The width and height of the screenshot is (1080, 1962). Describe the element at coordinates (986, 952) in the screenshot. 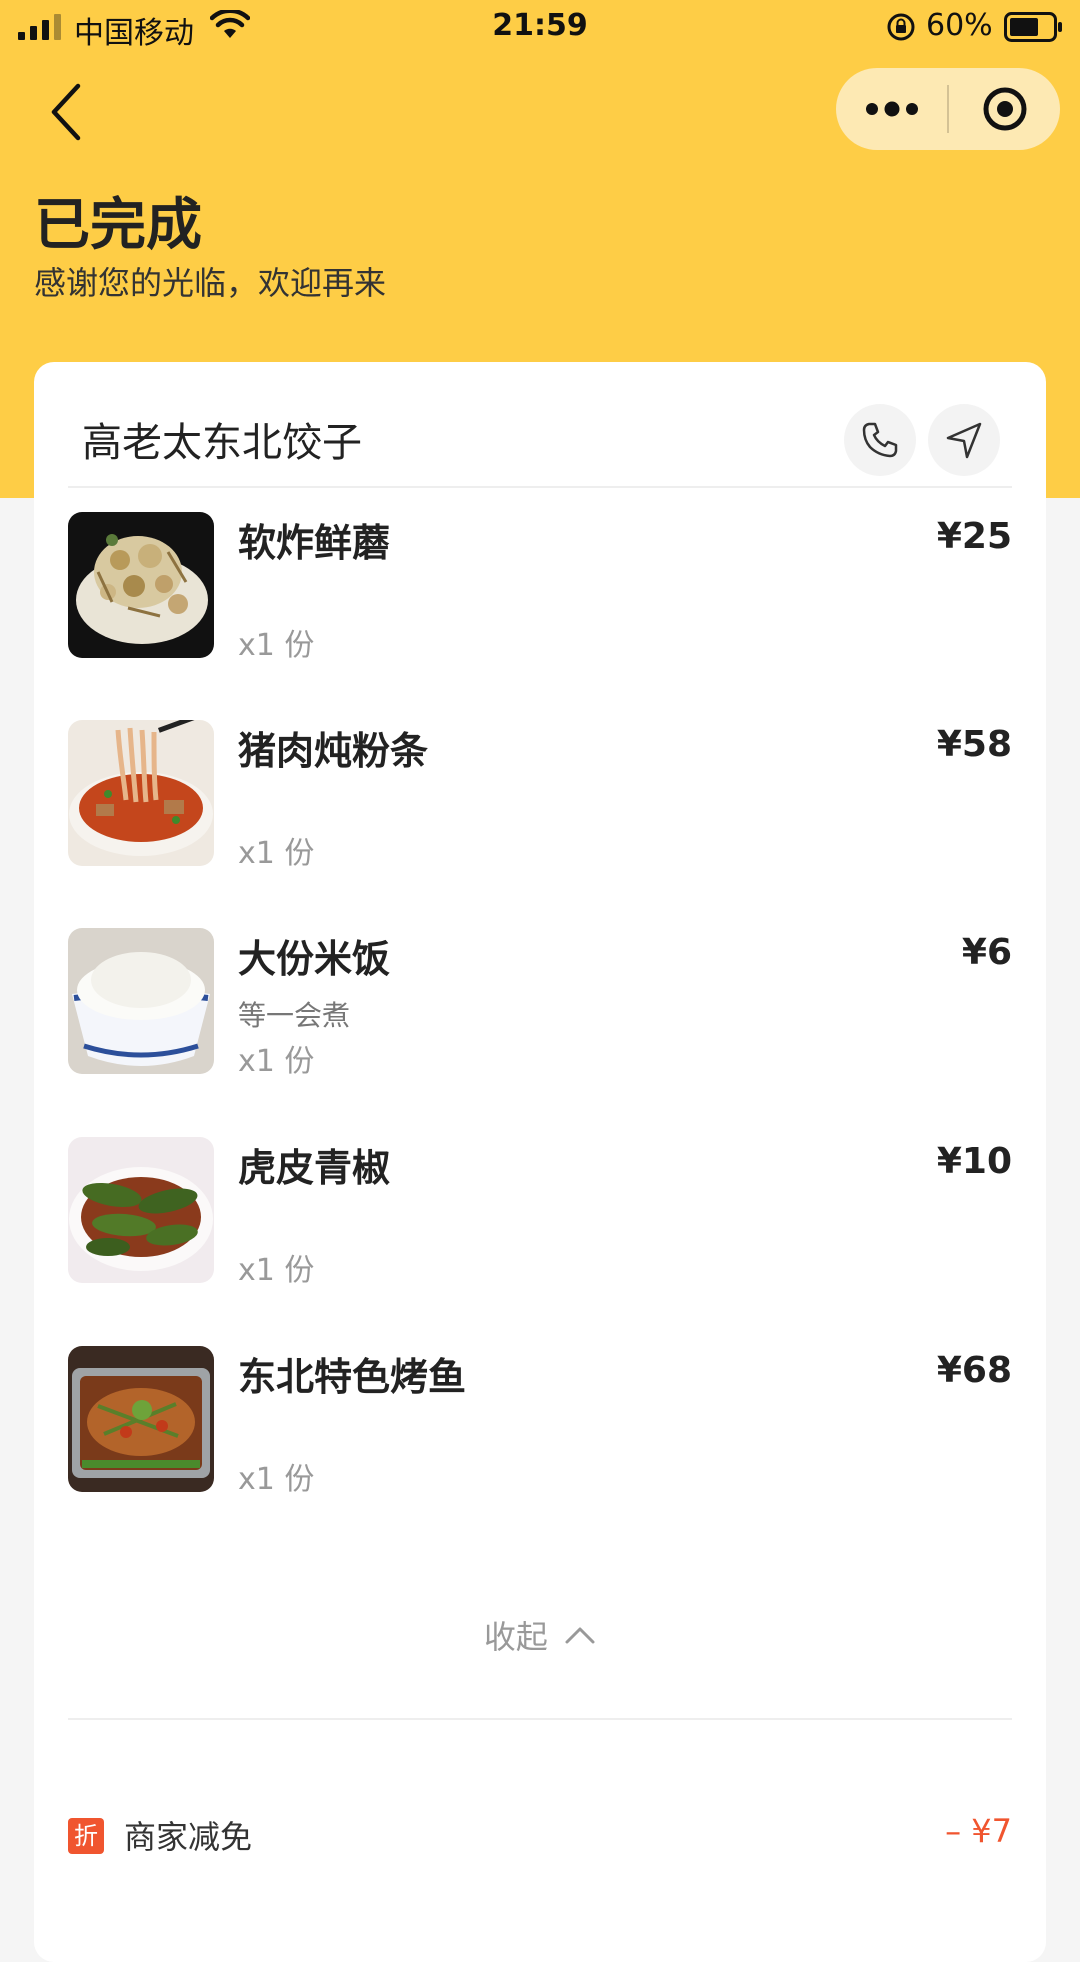

I see `item-price: ¥6` at that location.